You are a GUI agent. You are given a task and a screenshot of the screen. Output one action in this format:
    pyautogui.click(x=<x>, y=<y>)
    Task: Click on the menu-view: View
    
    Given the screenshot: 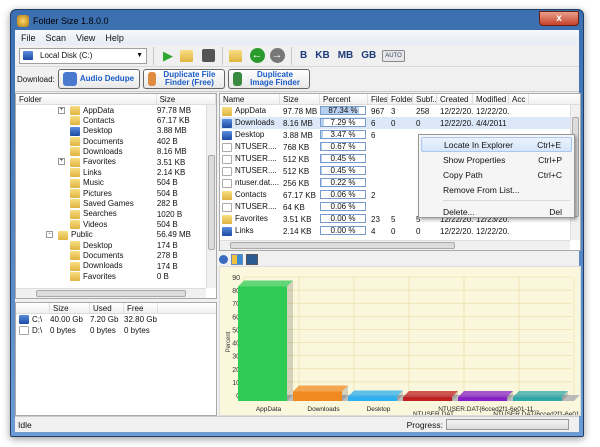 What is the action you would take?
    pyautogui.click(x=85, y=38)
    